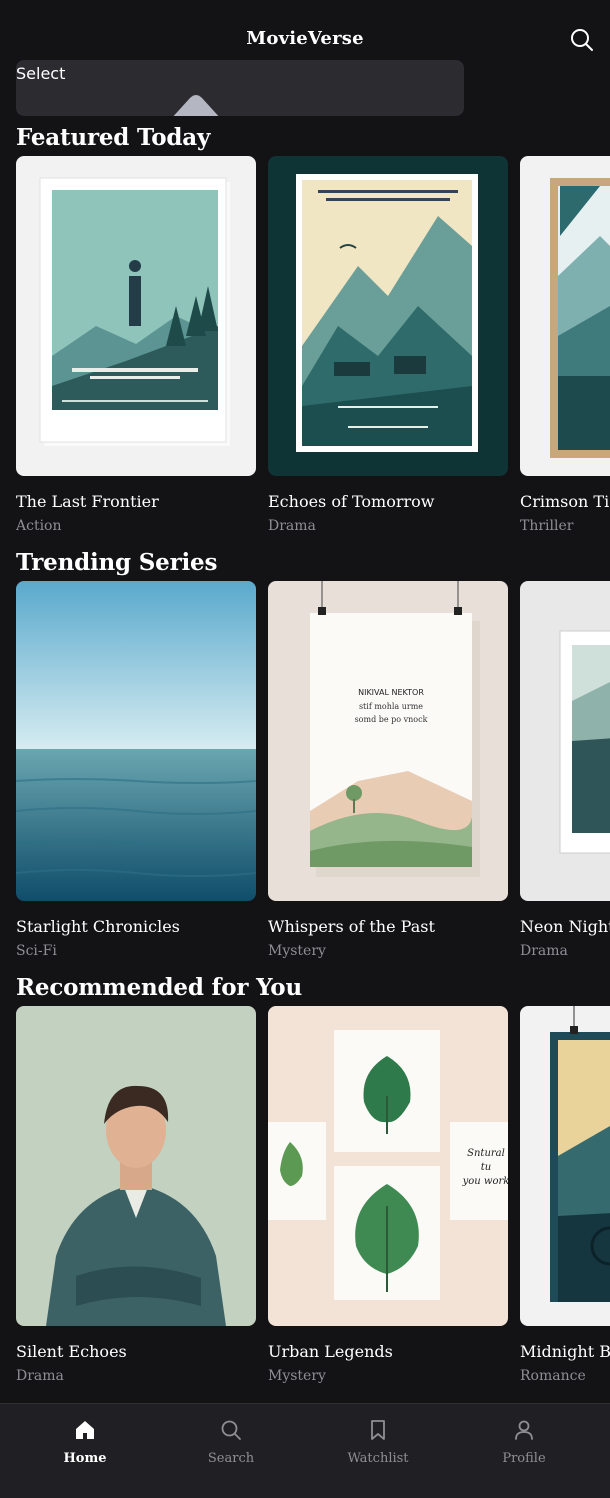  What do you see at coordinates (98, 926) in the screenshot?
I see `card-title: Starlight Chronicles` at bounding box center [98, 926].